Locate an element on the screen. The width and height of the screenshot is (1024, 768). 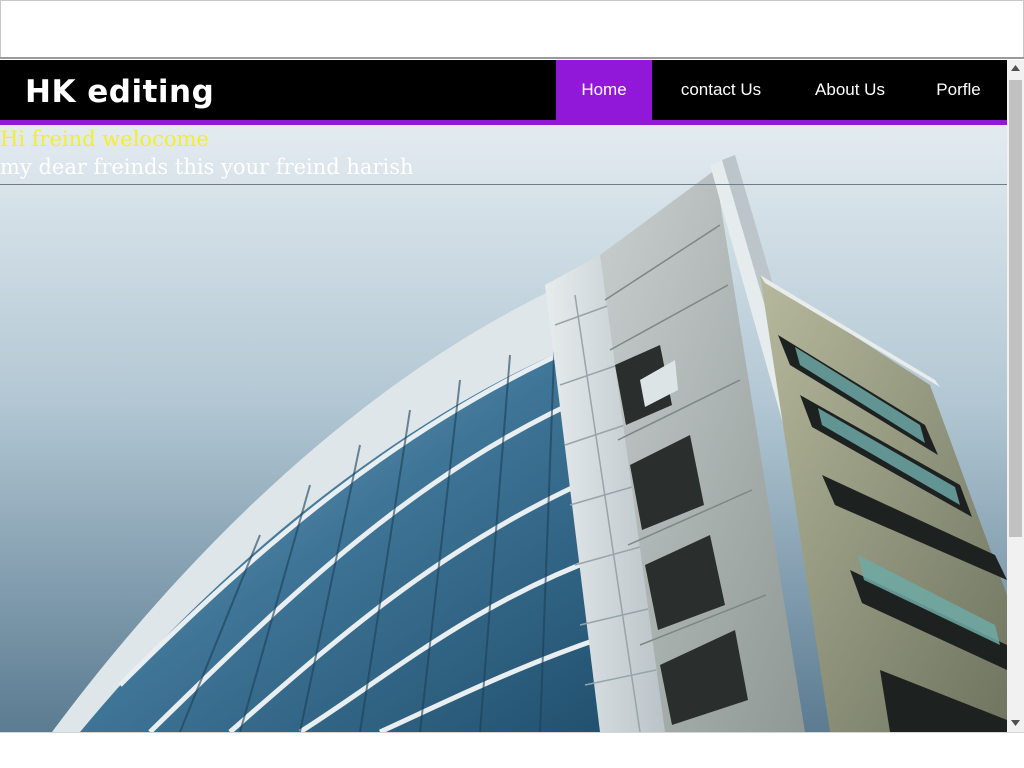
browser-top-area is located at coordinates (512, 29).